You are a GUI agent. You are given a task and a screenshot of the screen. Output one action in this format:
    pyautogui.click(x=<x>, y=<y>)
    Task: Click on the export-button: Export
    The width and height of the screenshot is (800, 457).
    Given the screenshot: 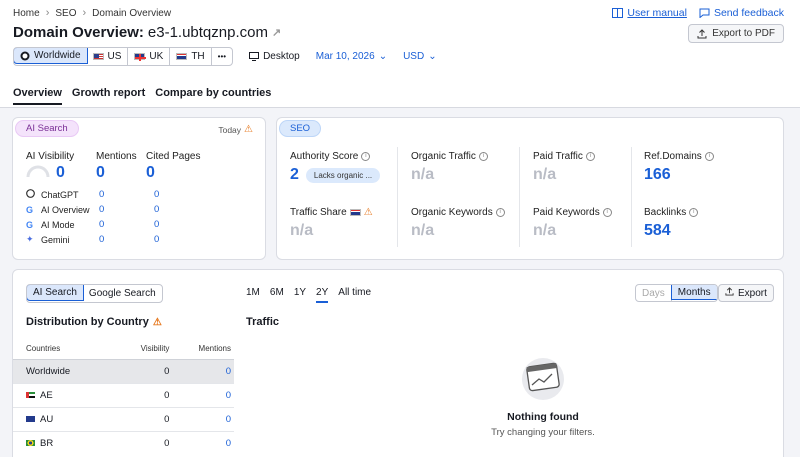 What is the action you would take?
    pyautogui.click(x=746, y=293)
    